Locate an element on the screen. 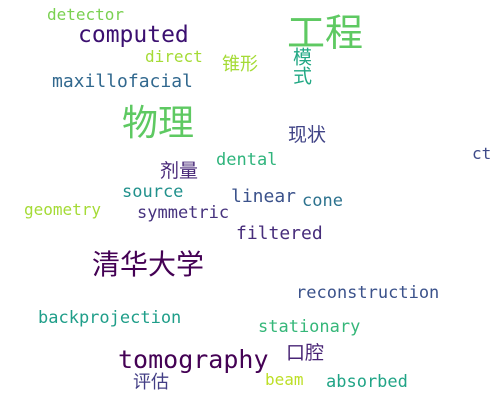 Image resolution: width=500 pixels, height=400 pixels. word-direct: direct is located at coordinates (174, 56).